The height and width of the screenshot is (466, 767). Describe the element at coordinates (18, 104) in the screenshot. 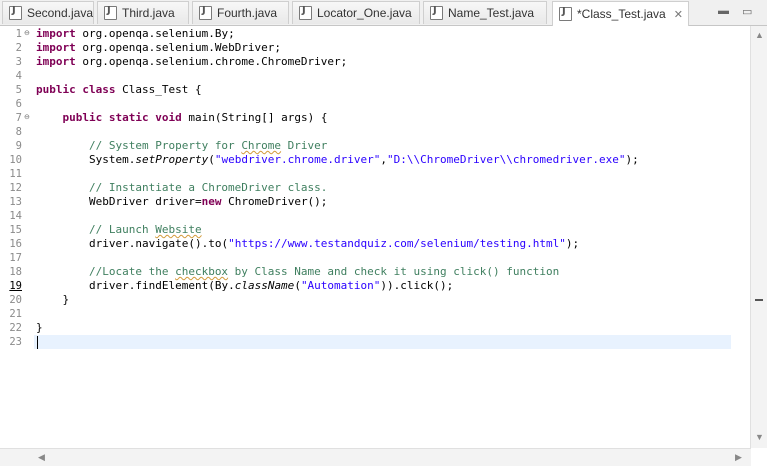

I see `line-number: 6` at that location.